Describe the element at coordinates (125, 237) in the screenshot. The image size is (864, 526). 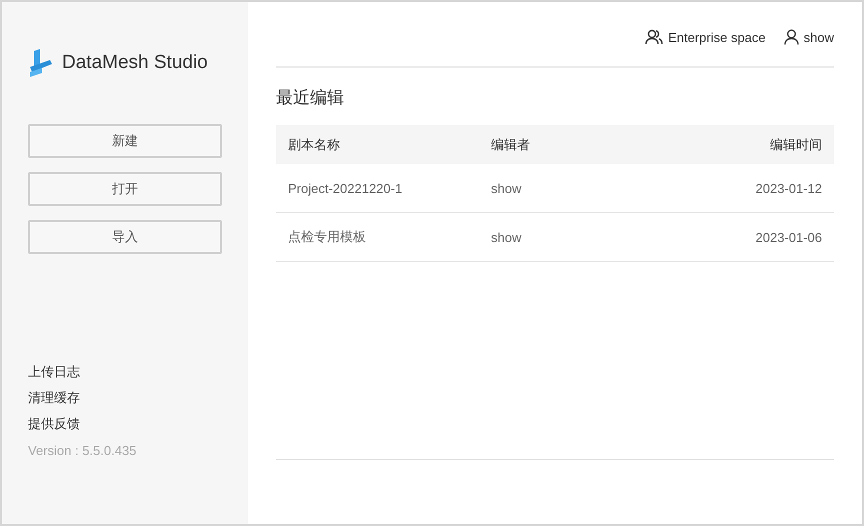
I see `sidebar-button: 导入` at that location.